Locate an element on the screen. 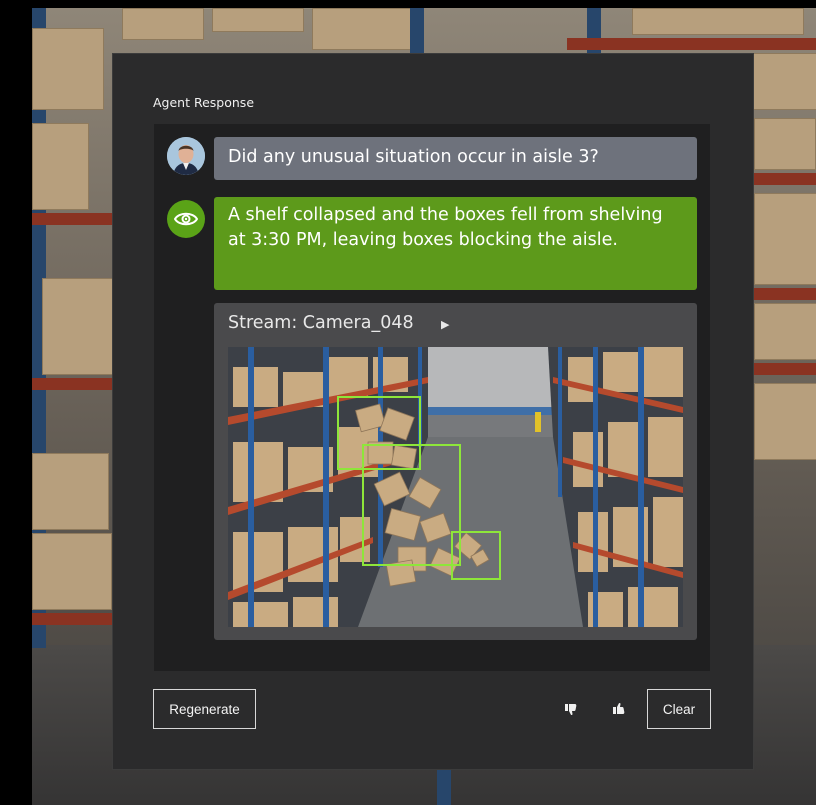  thumbs-down-icon is located at coordinates (571, 709).